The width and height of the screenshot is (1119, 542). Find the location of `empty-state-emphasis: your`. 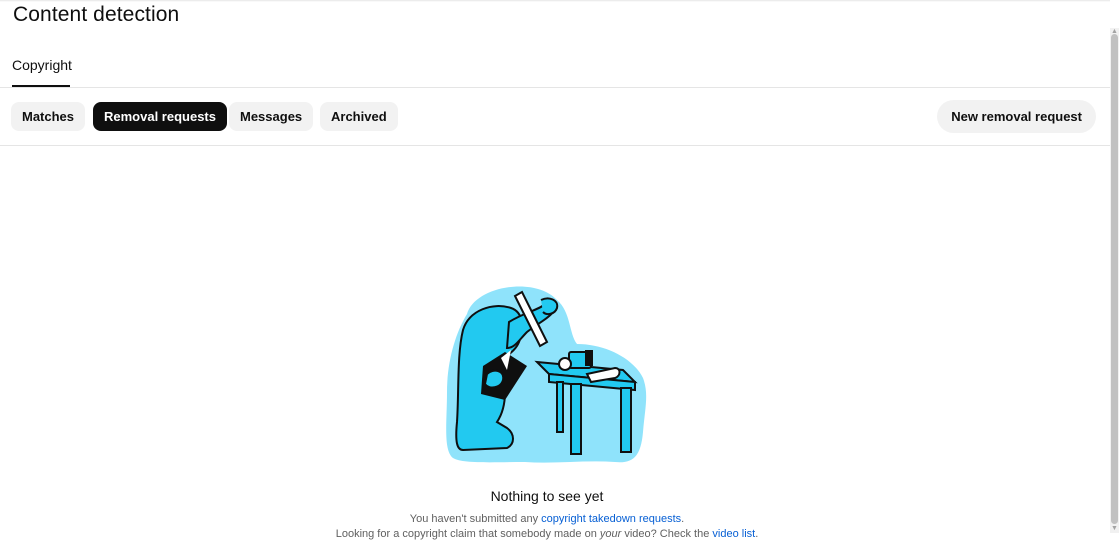

empty-state-emphasis: your is located at coordinates (610, 534).